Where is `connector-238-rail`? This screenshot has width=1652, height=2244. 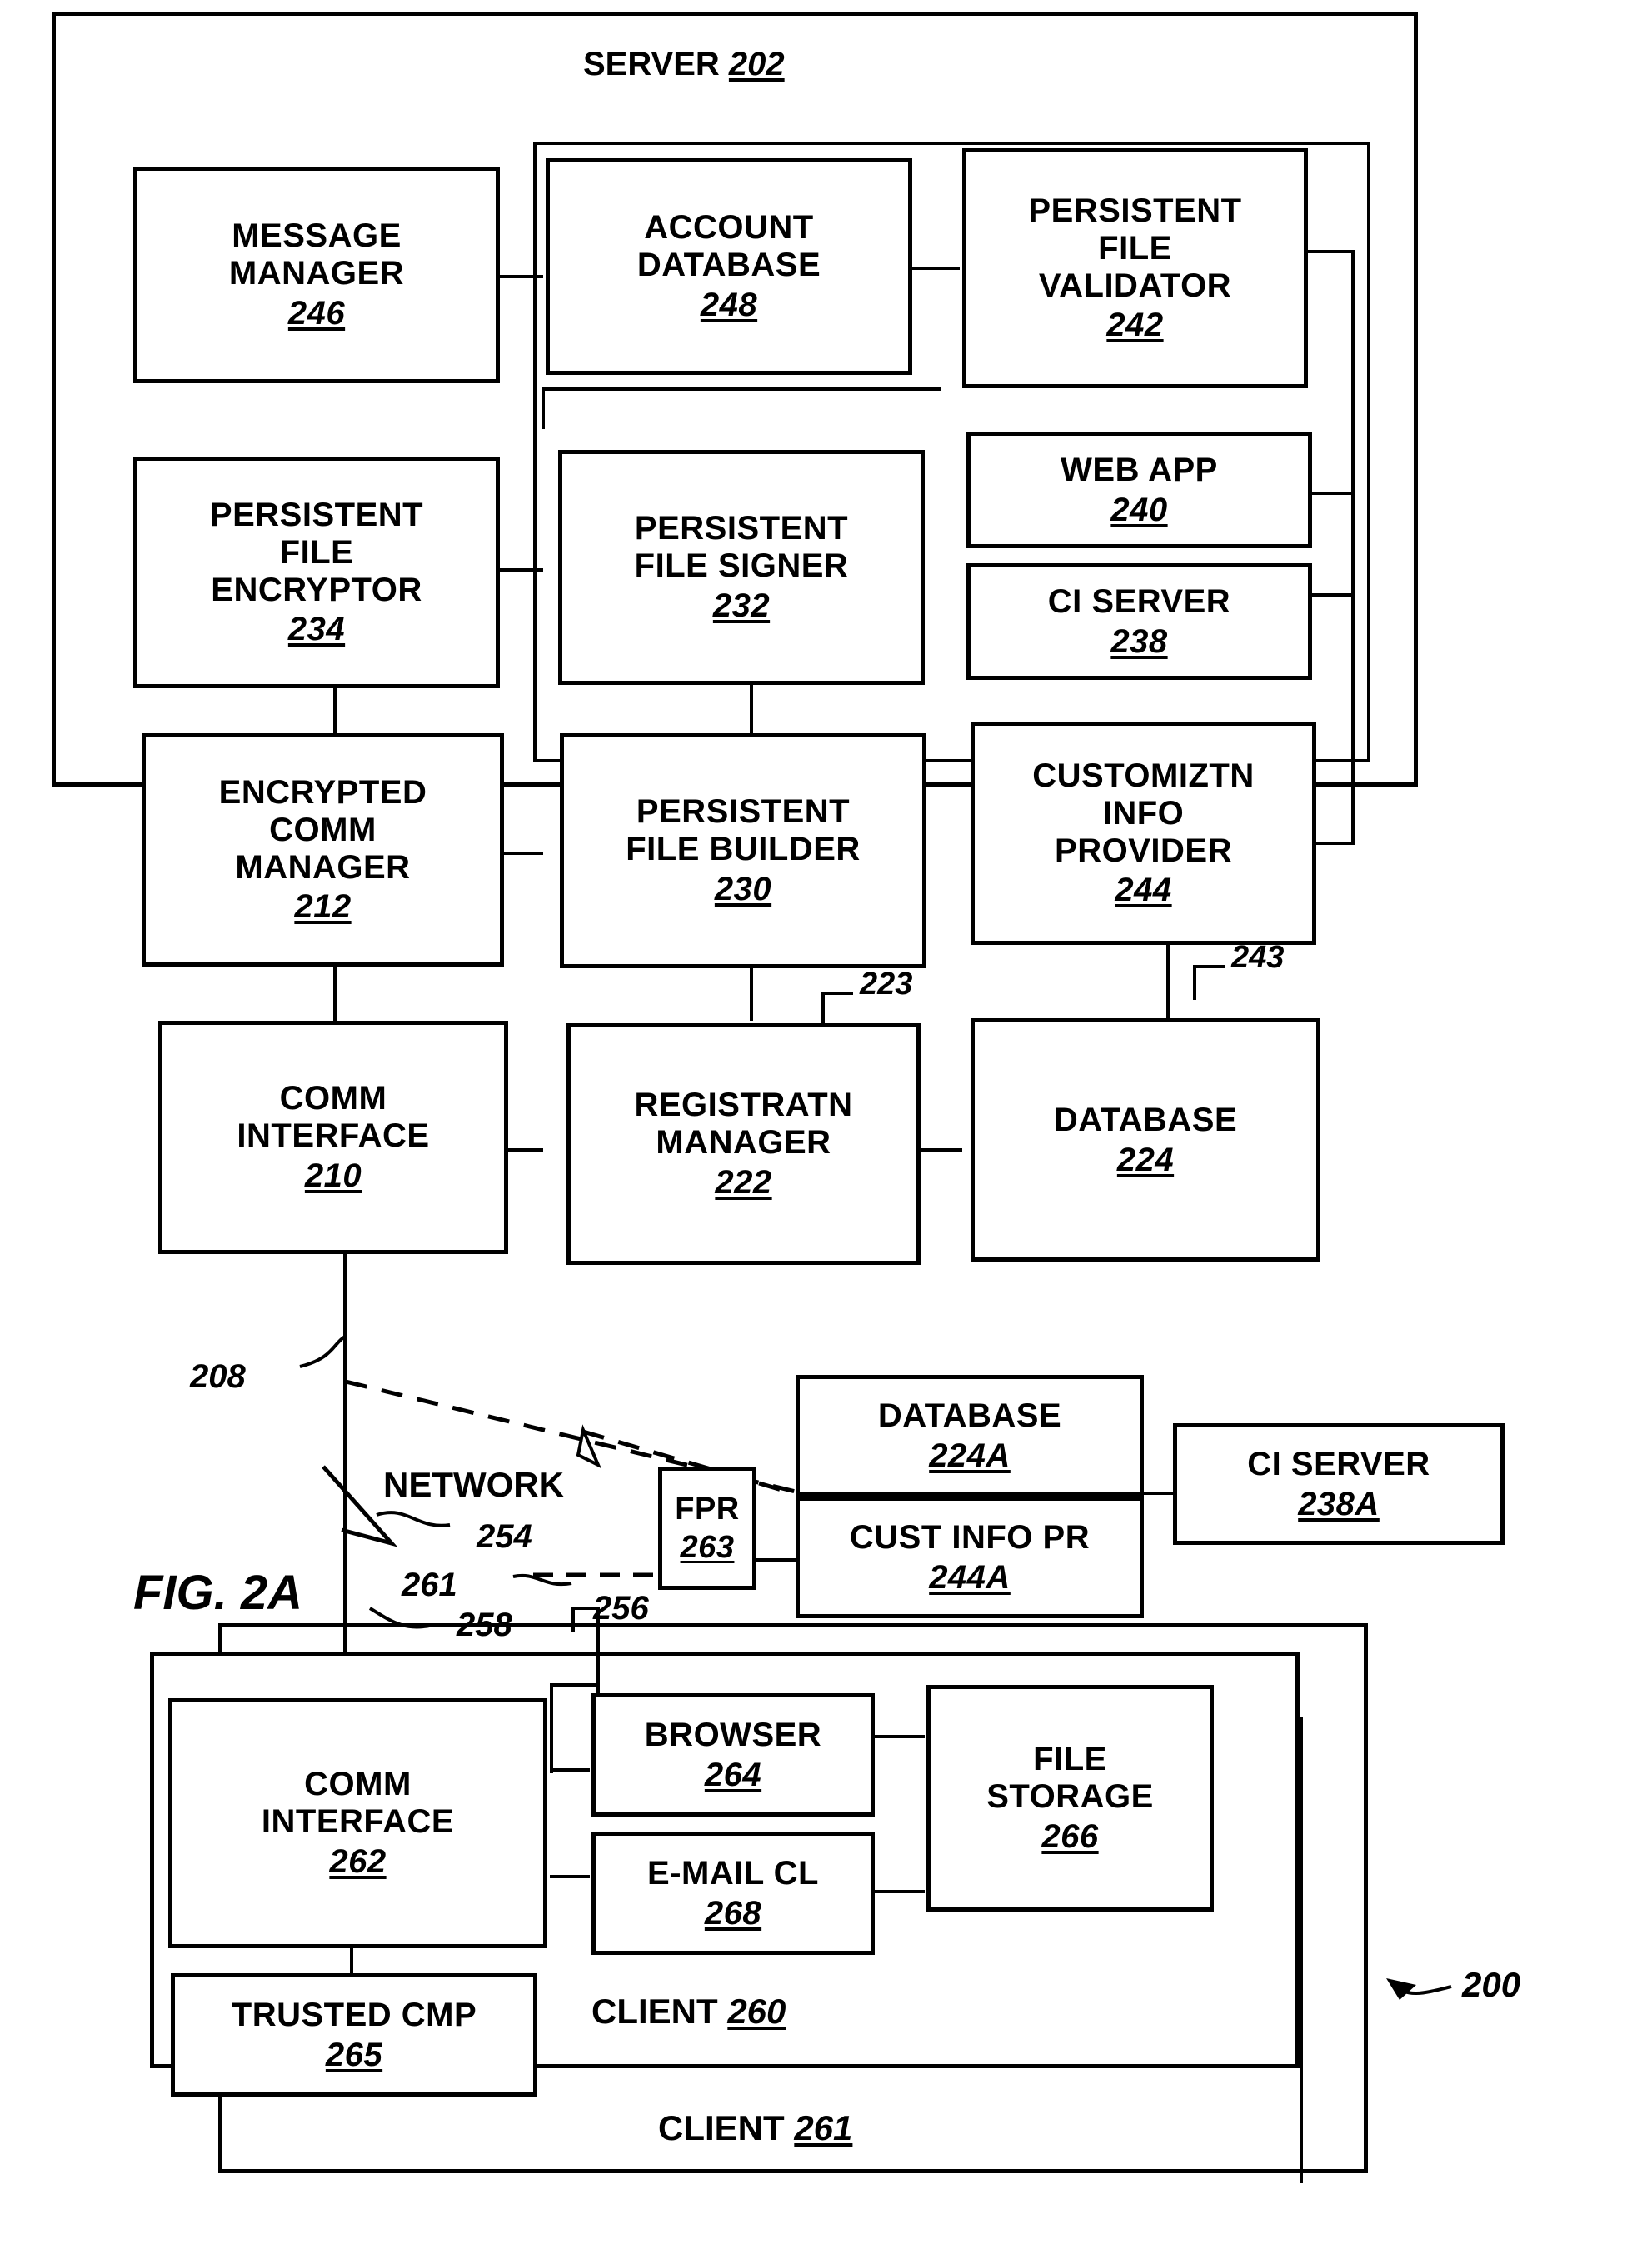
connector-238-rail is located at coordinates (1332, 595).